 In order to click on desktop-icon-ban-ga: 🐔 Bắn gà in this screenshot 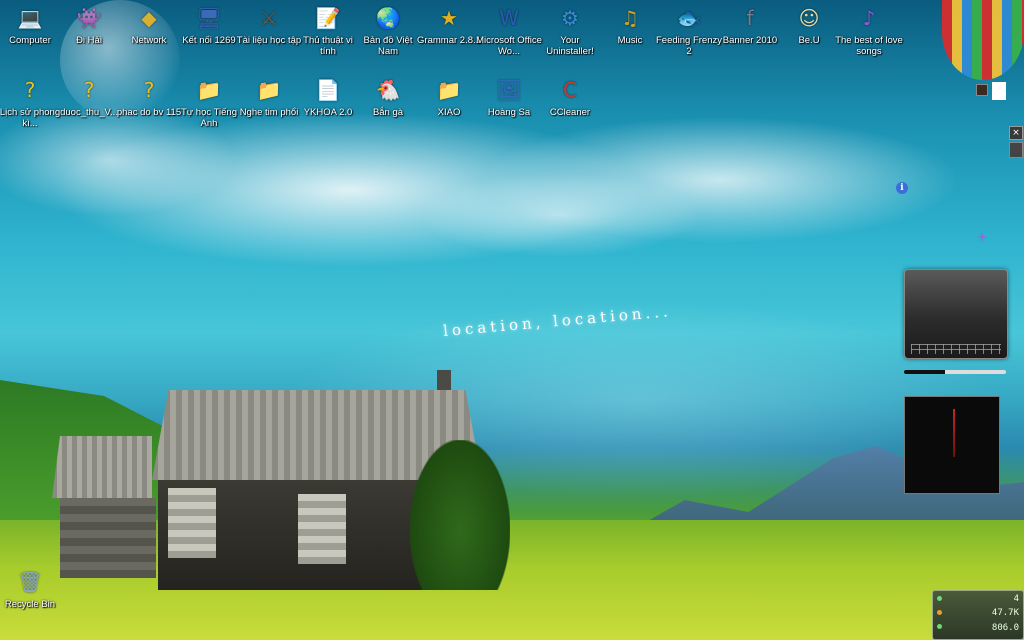, I will do `click(388, 97)`.